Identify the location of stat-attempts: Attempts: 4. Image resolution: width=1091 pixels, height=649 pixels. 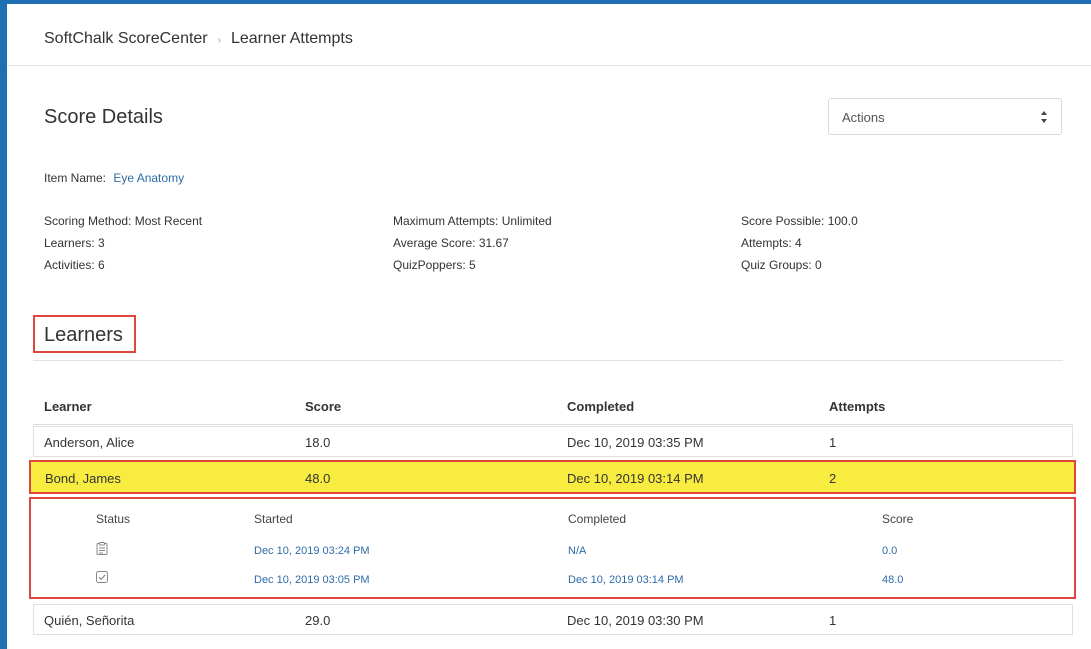
(771, 243).